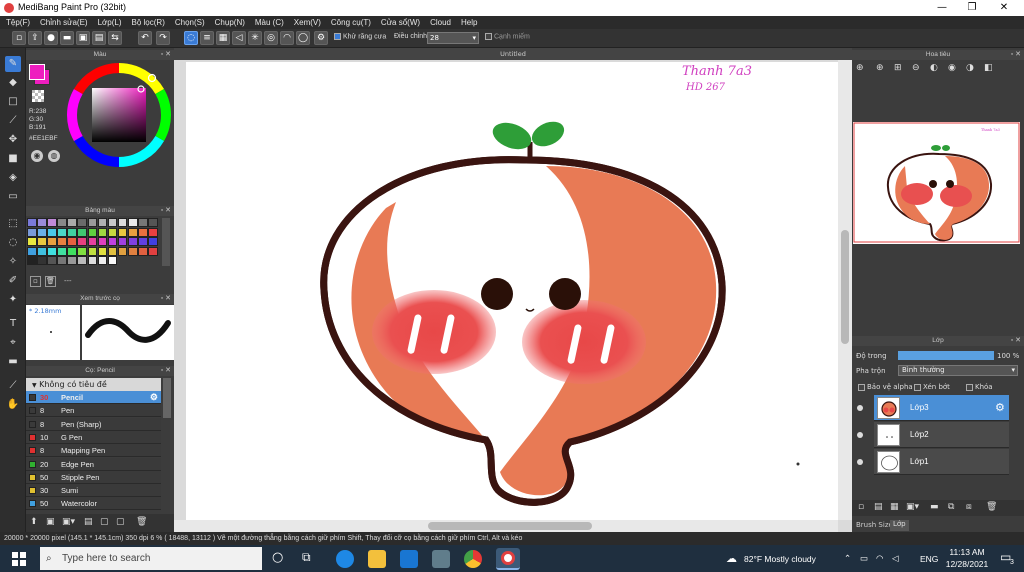 Image resolution: width=1024 pixels, height=572 pixels. Describe the element at coordinates (88, 522) in the screenshot. I see `brush-copy-icon: ▤` at that location.